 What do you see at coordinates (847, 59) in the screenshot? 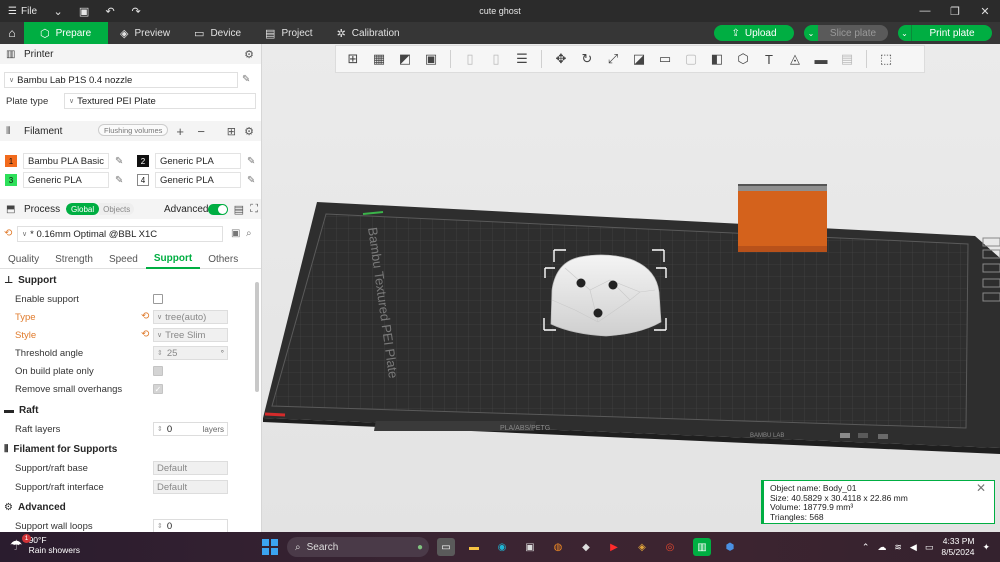
I see `assembly-icon: ▤` at bounding box center [847, 59].